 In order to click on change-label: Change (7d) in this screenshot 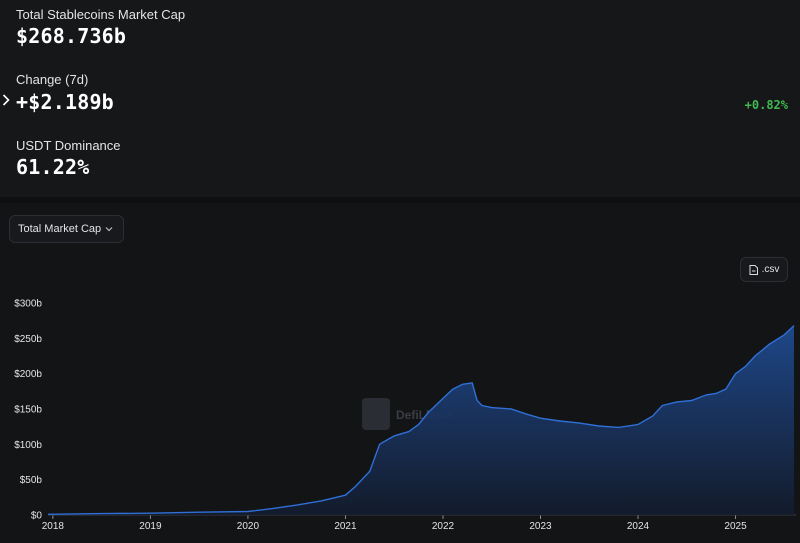, I will do `click(52, 79)`.